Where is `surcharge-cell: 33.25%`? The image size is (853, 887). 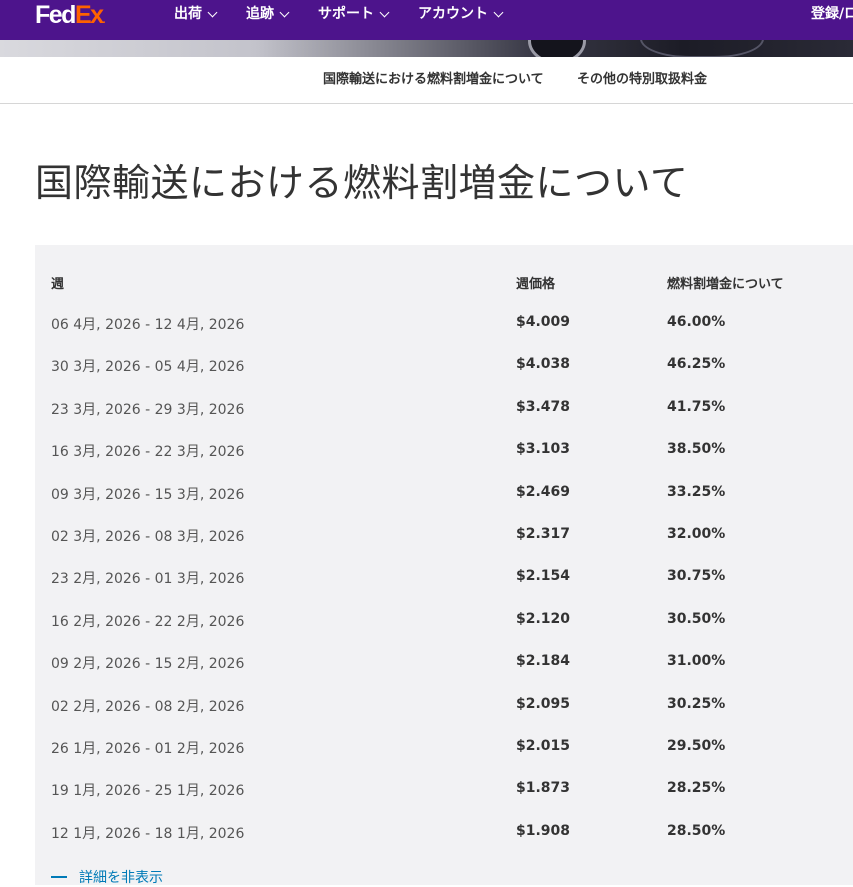
surcharge-cell: 33.25% is located at coordinates (696, 492).